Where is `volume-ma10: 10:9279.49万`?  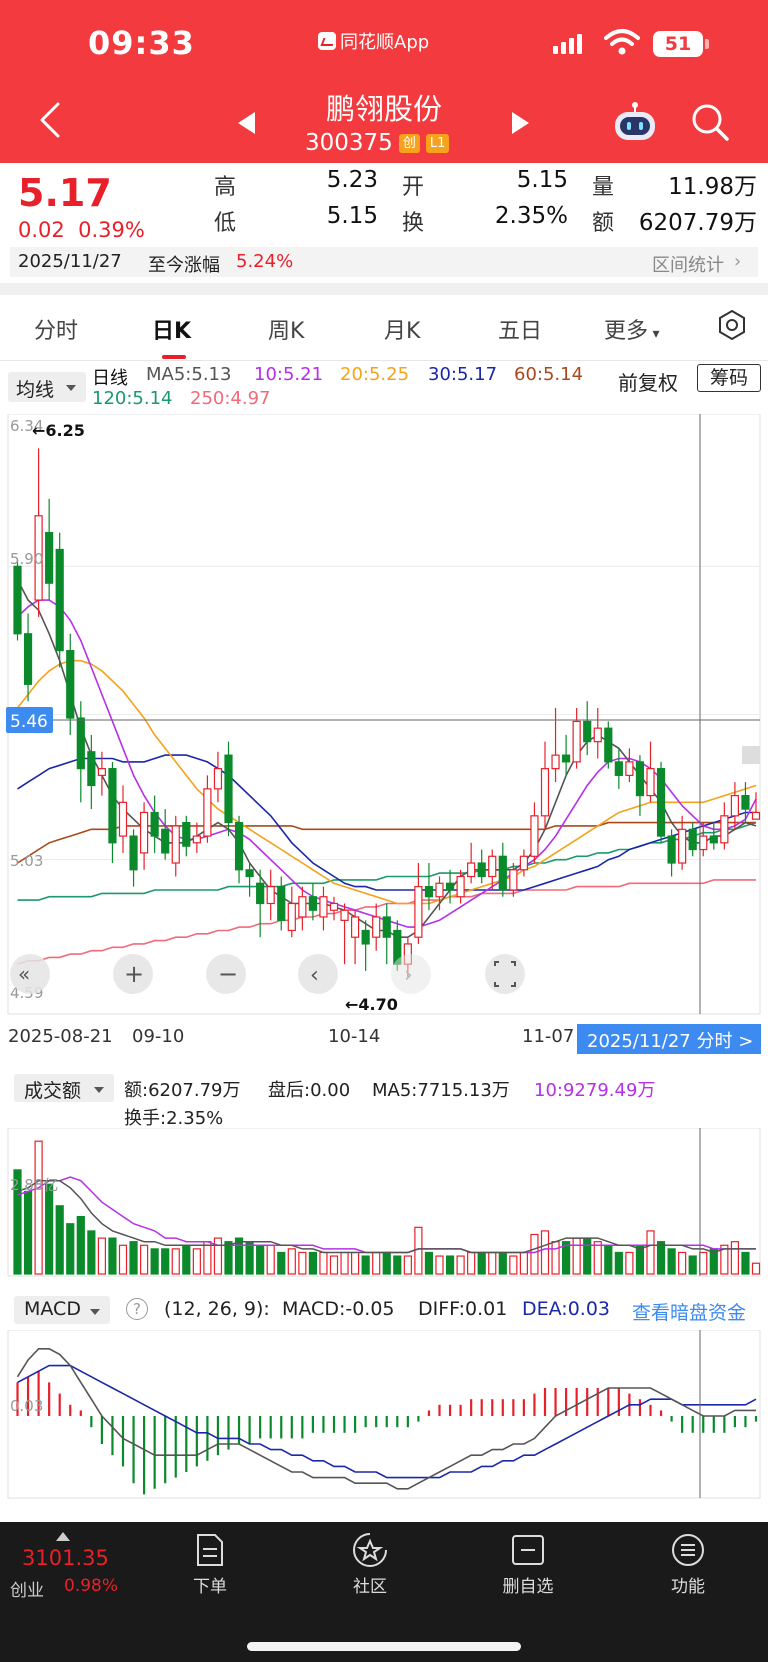 volume-ma10: 10:9279.49万 is located at coordinates (595, 1090).